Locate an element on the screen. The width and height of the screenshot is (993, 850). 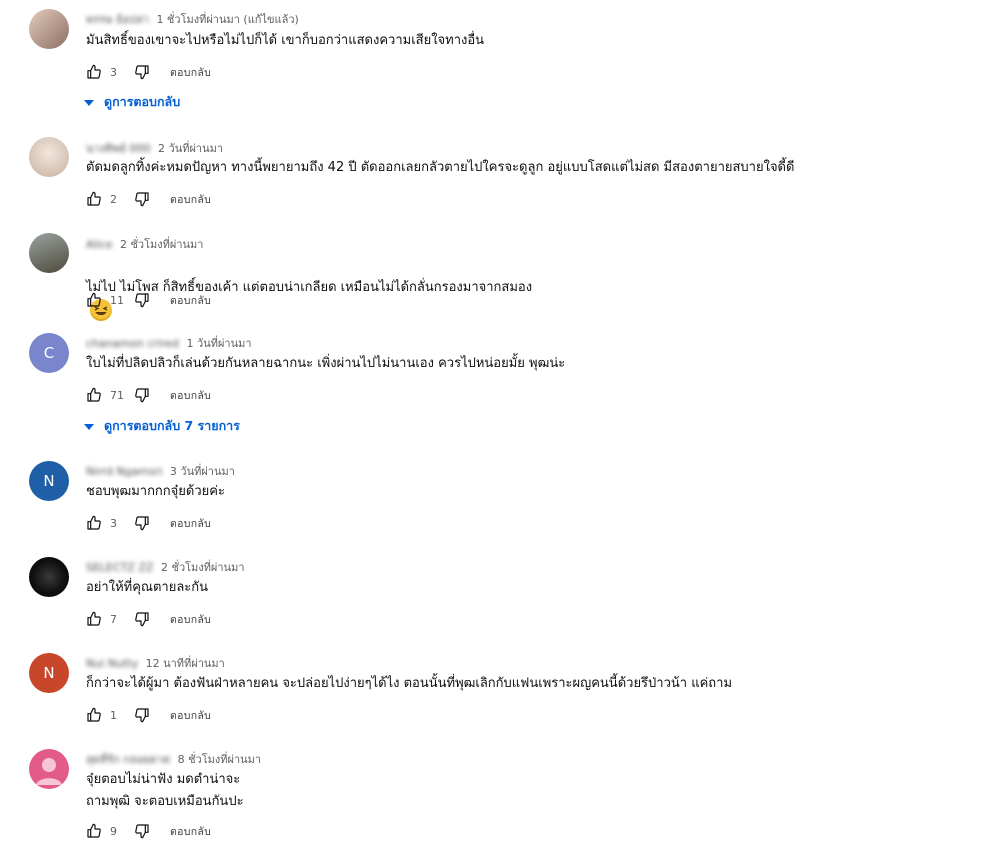
avatar: C is located at coordinates (49, 353).